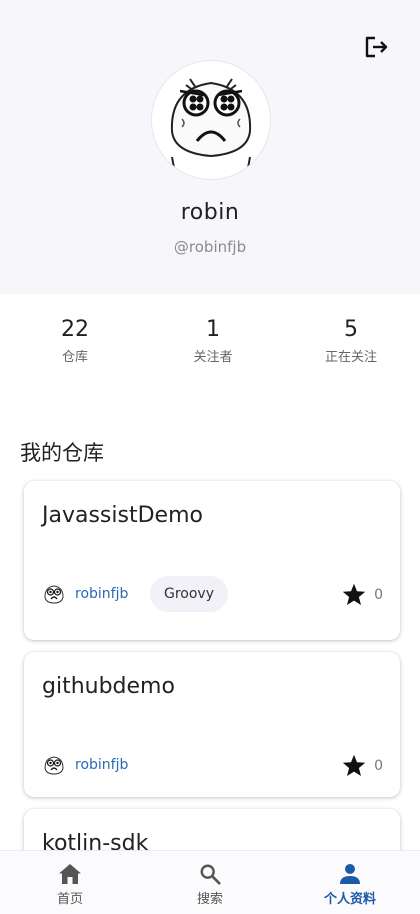  What do you see at coordinates (350, 874) in the screenshot?
I see `person-icon` at bounding box center [350, 874].